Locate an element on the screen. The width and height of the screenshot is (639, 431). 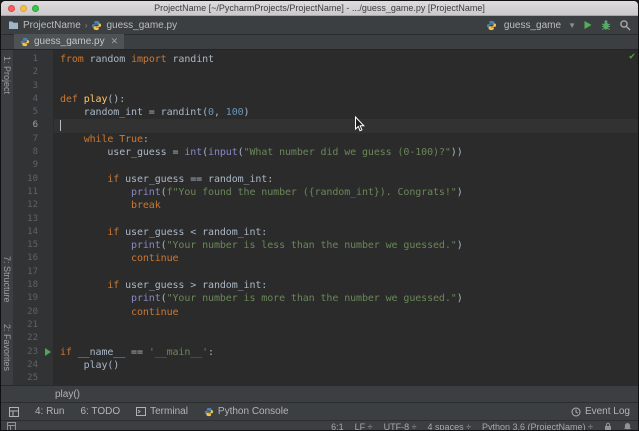
minimize-window-button is located at coordinates (23, 8).